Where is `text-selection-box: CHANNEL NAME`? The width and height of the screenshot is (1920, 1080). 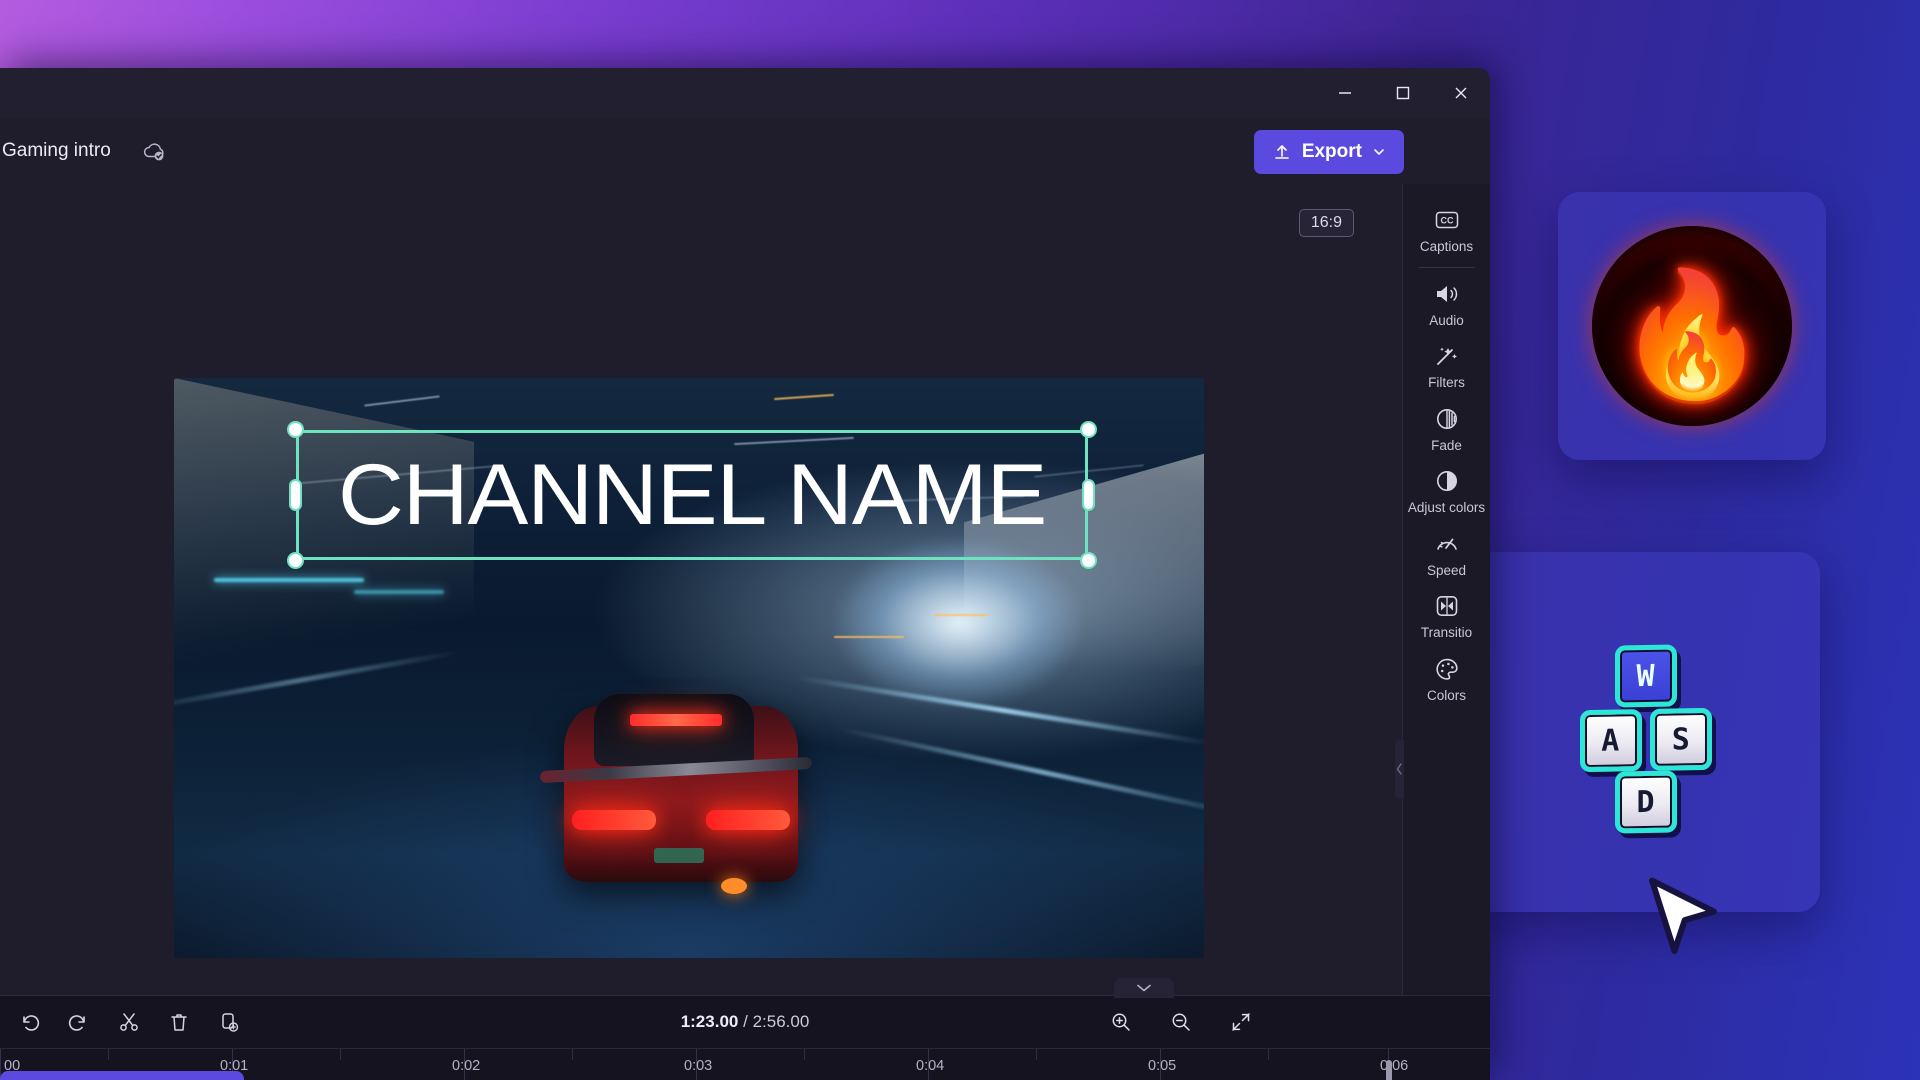
text-selection-box: CHANNEL NAME is located at coordinates (692, 495).